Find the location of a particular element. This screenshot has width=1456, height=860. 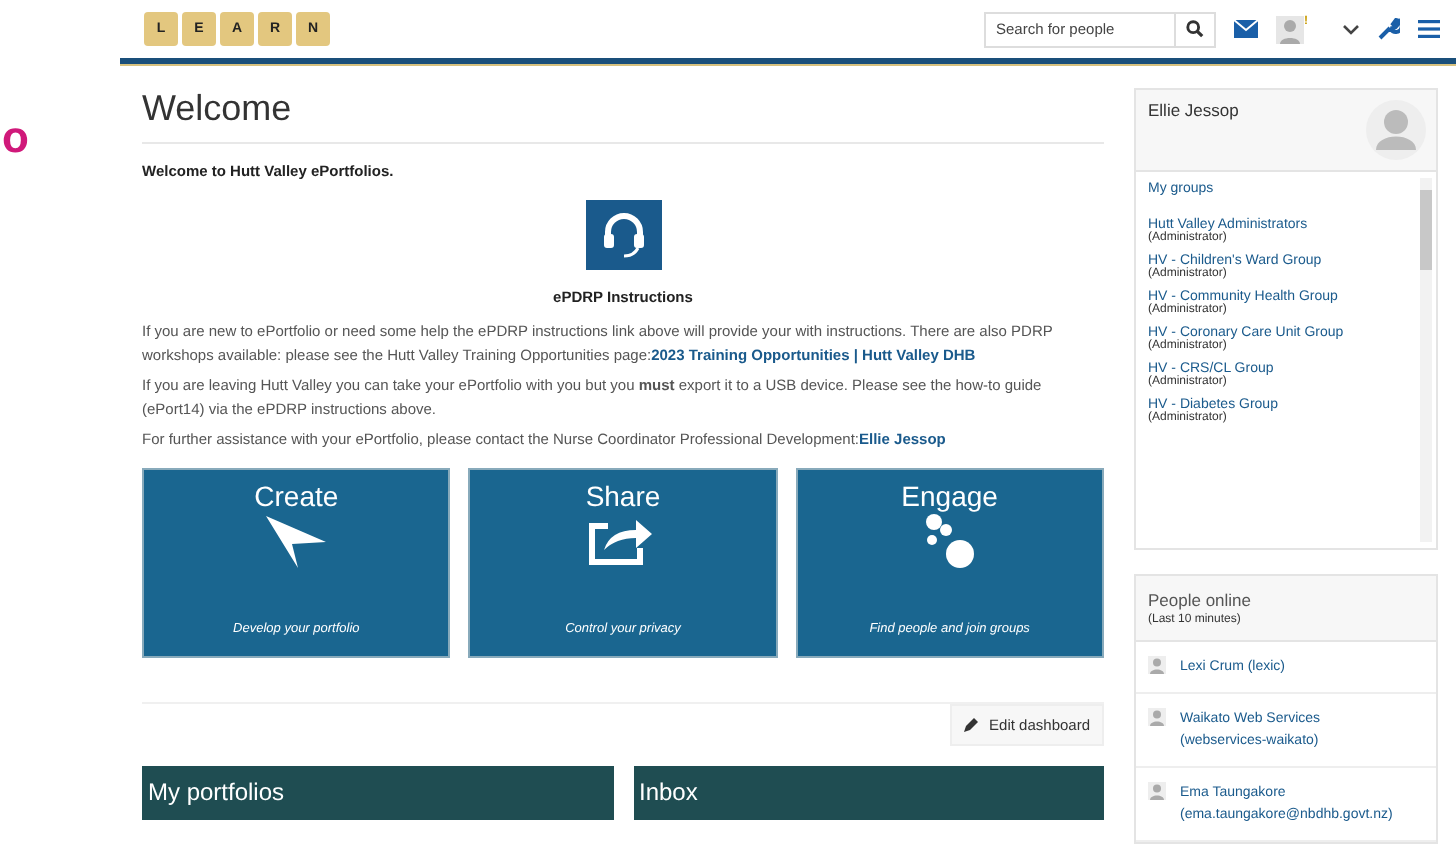

wrench-icon is located at coordinates (1389, 29).